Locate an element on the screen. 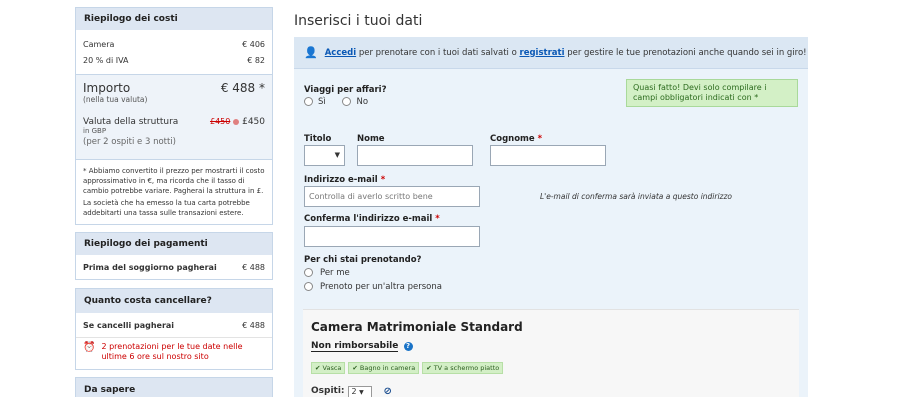 This screenshot has height=397, width=900. confirm-email-input is located at coordinates (392, 236).